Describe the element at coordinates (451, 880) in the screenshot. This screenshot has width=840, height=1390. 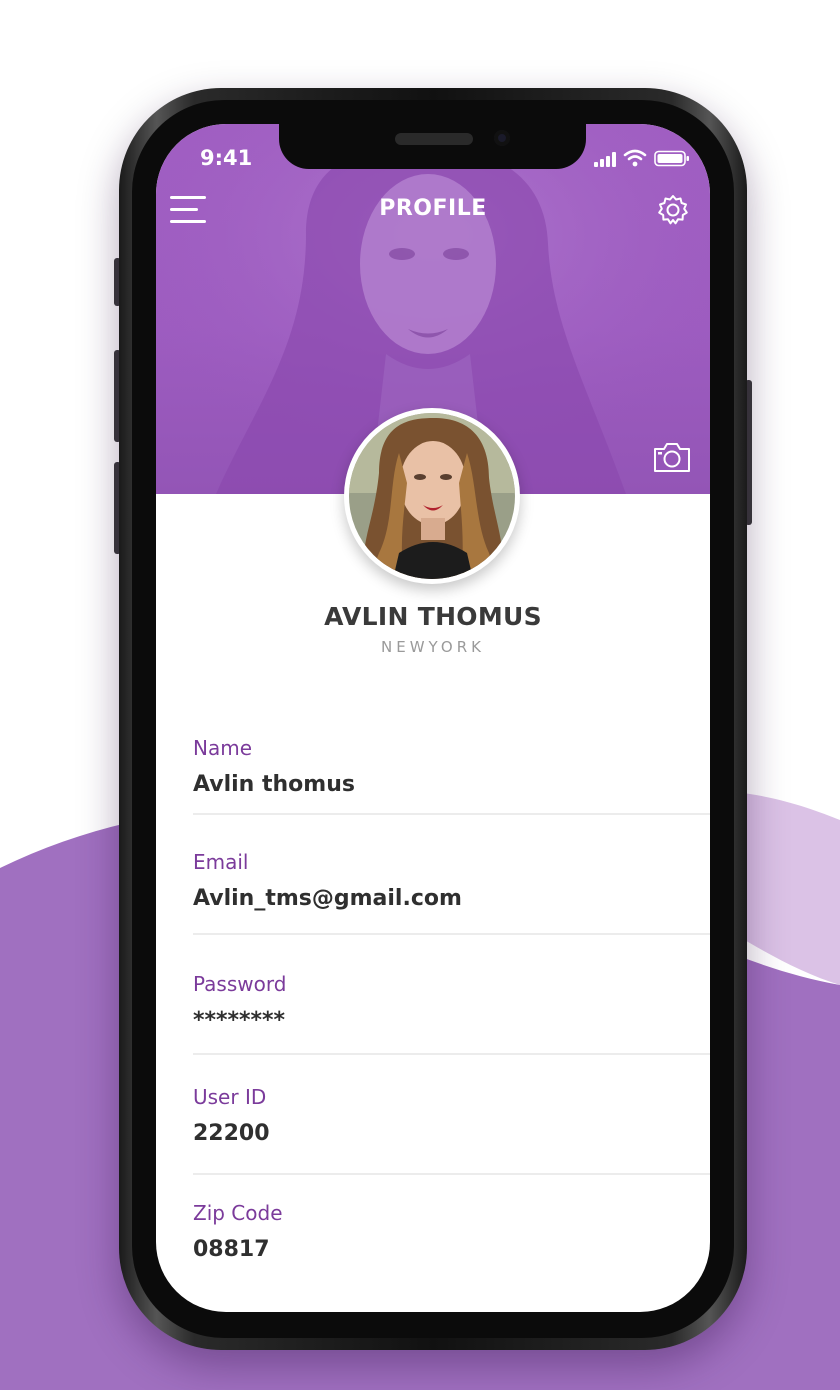
I see `email-field: Email Avlin_tms@gmail.com` at that location.